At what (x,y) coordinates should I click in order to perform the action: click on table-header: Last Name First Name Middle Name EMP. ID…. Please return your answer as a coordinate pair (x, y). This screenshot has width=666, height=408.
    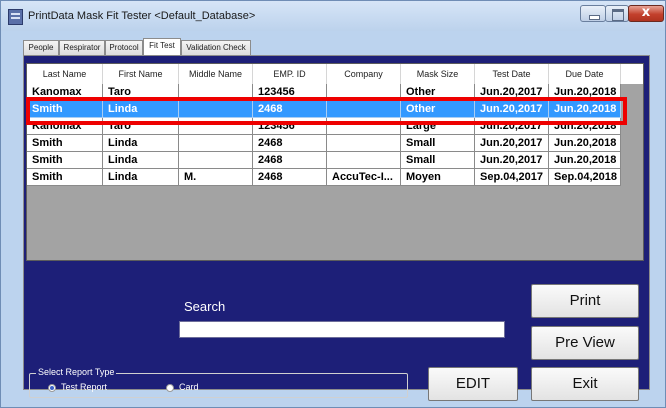
    Looking at the image, I should click on (335, 74).